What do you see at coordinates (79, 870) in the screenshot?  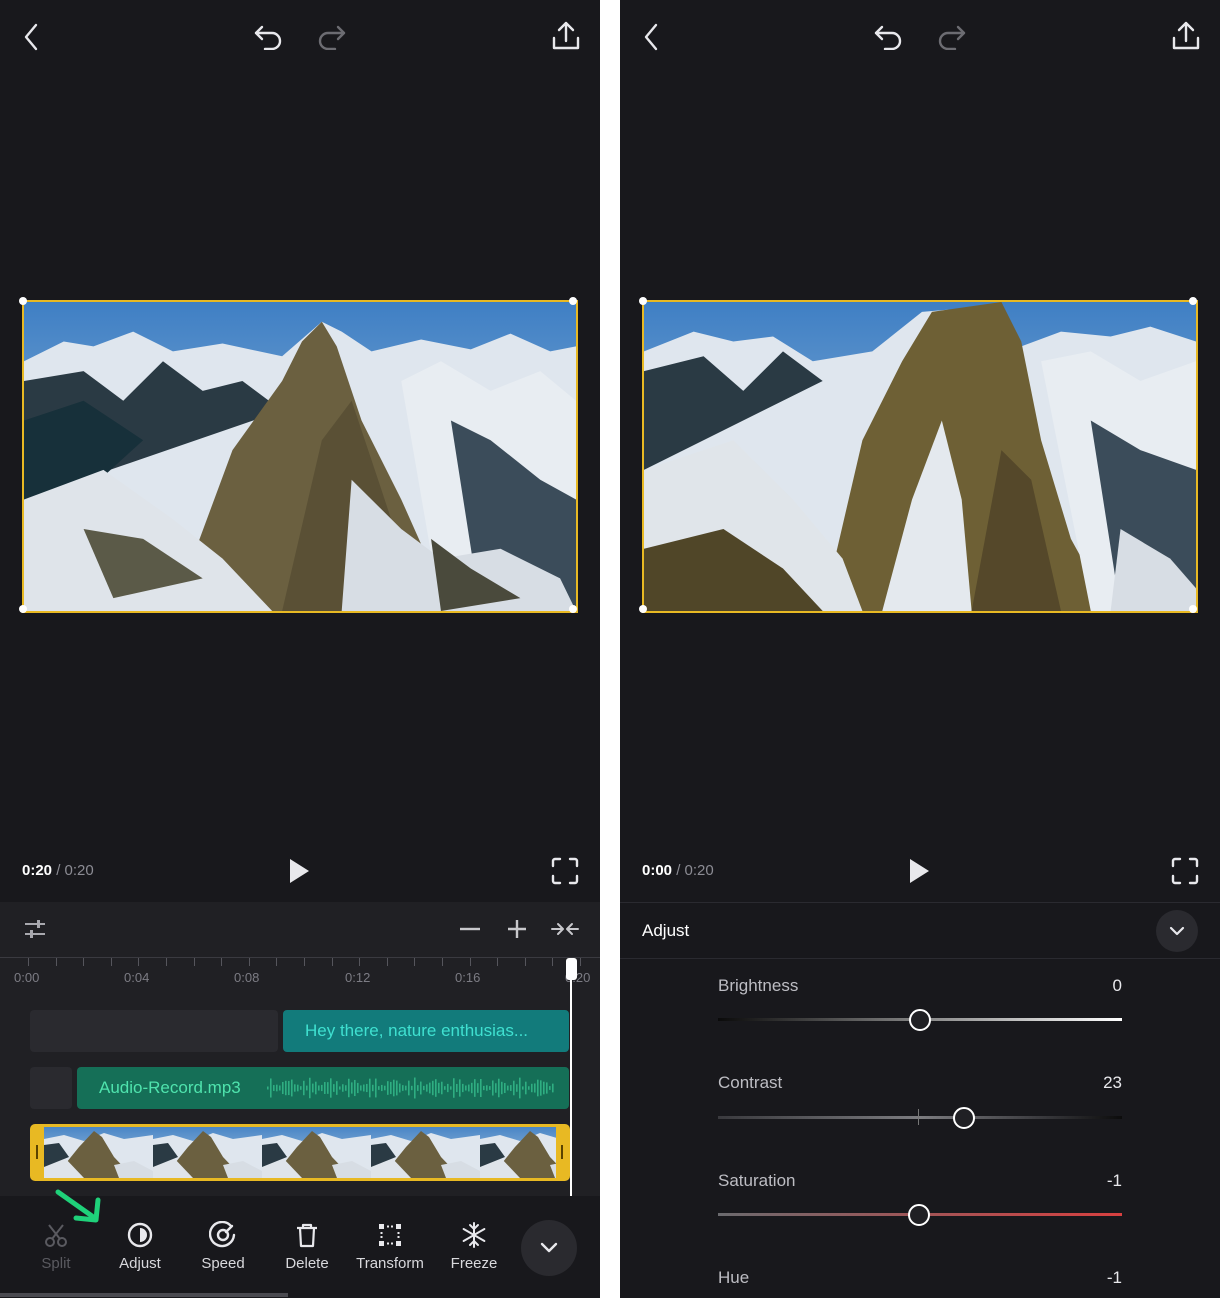 I see `total-time: 0:20` at bounding box center [79, 870].